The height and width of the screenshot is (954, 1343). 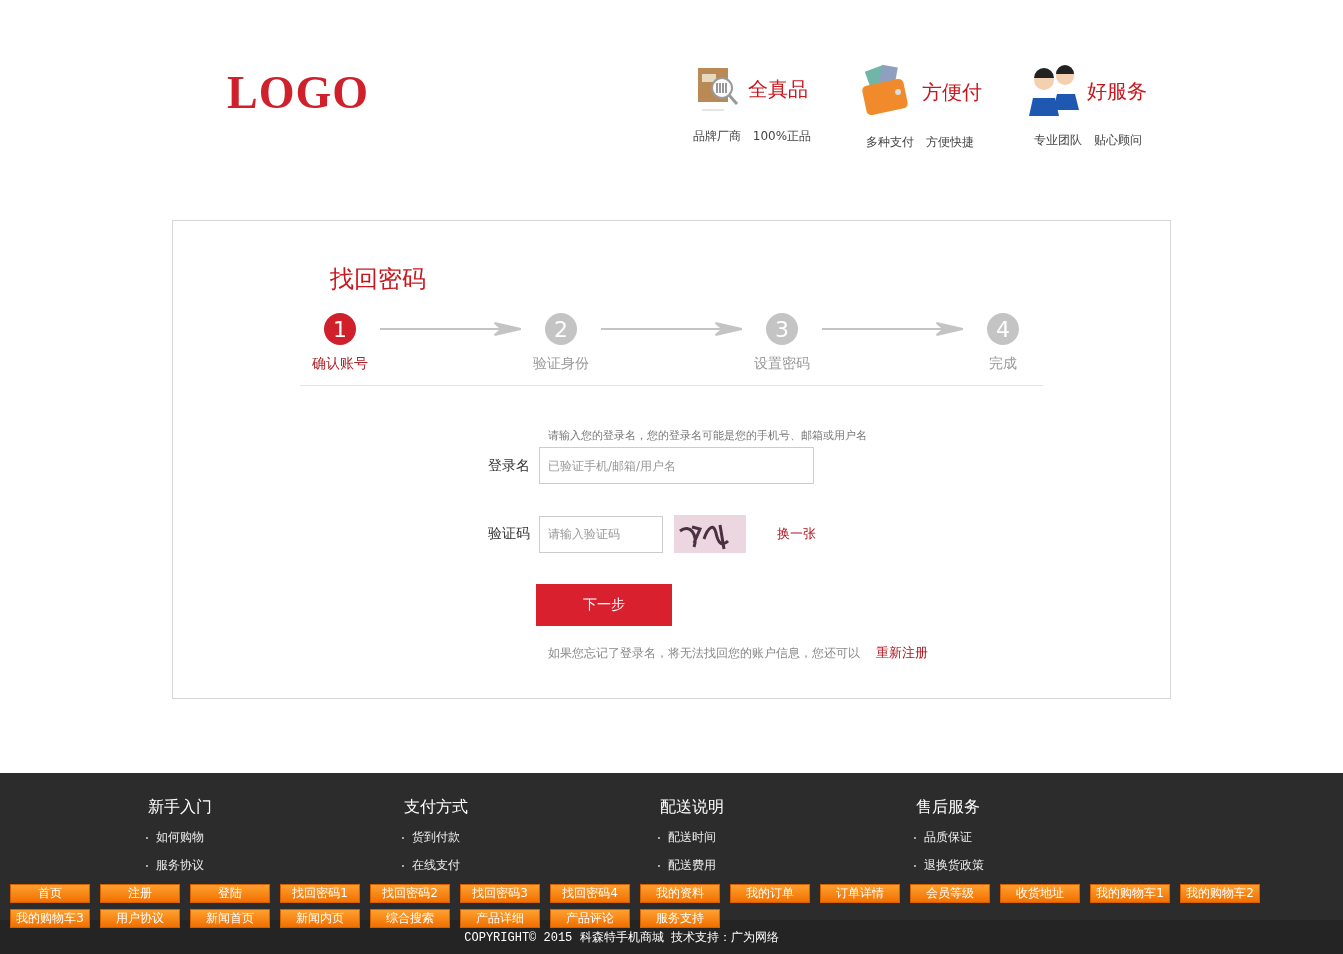 I want to click on next-button: 下一步, so click(x=604, y=605).